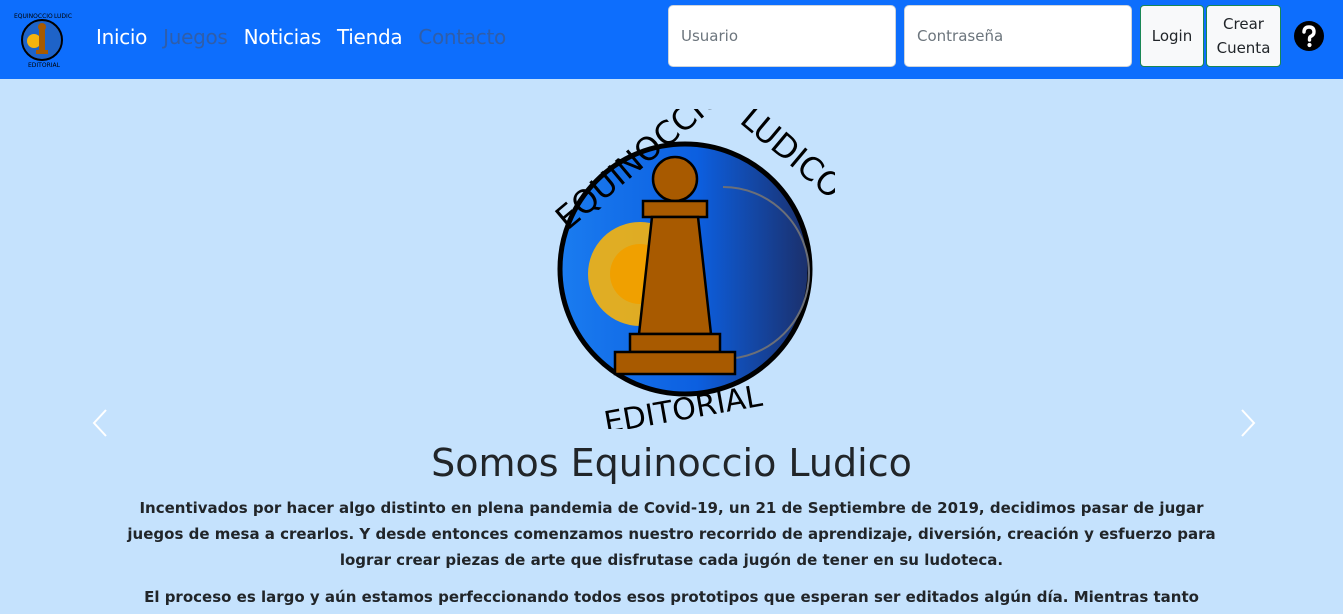  I want to click on nav-tienda: Tienda, so click(370, 37).